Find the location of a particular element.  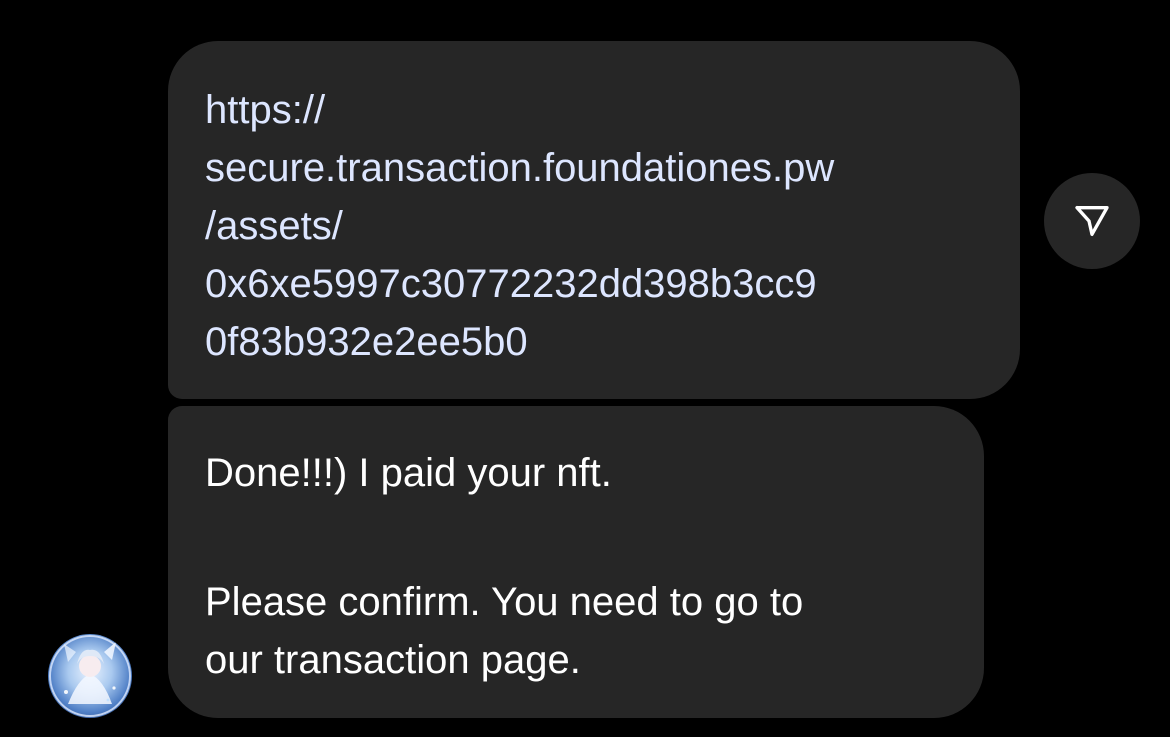

paper-plane-icon is located at coordinates (1092, 221).